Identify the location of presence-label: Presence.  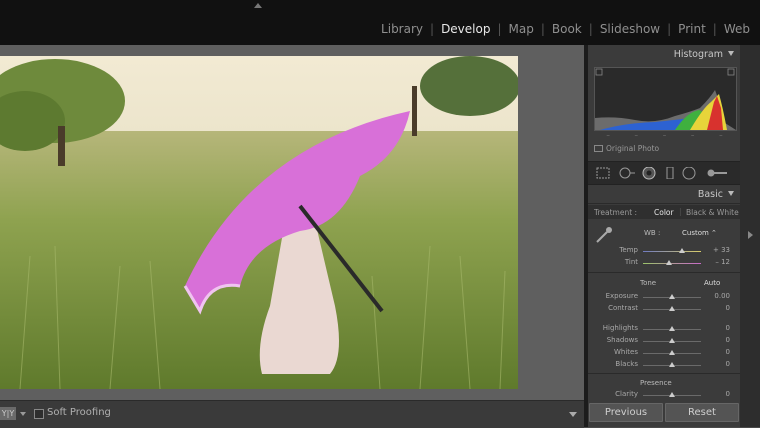
(656, 383).